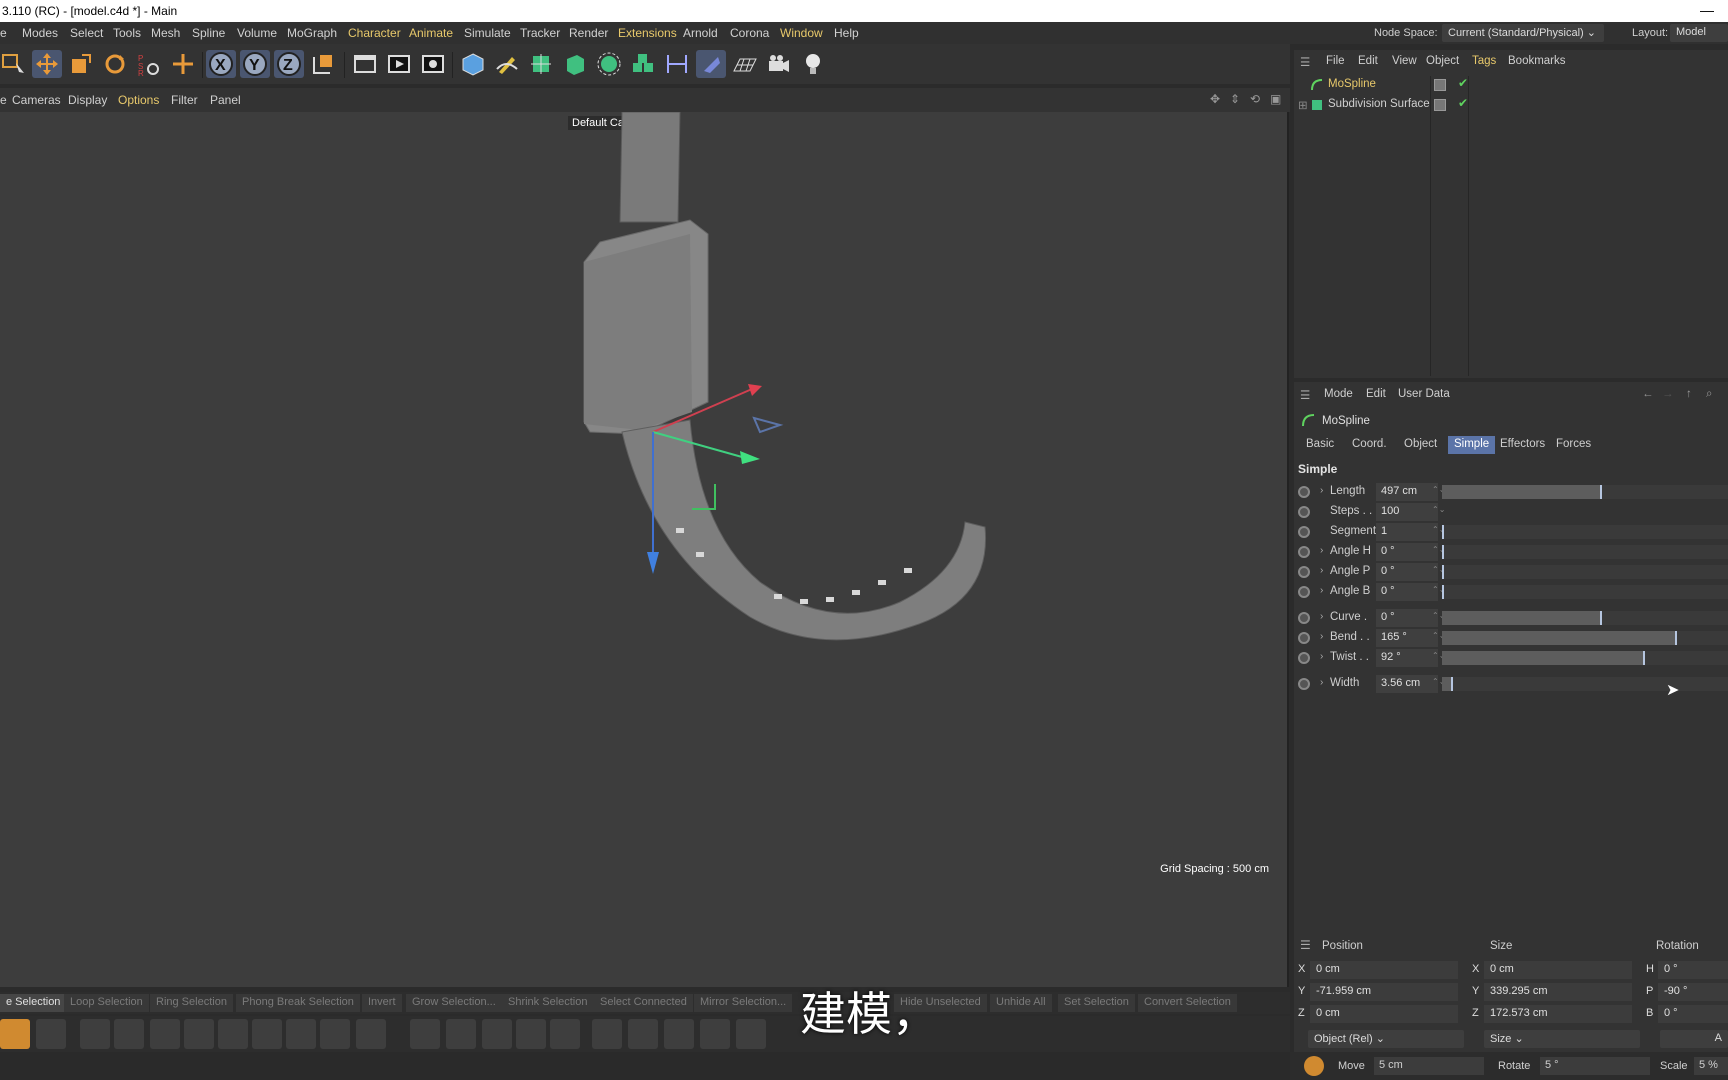 The image size is (1728, 1080). Describe the element at coordinates (1338, 394) in the screenshot. I see `am-menu-mode: Mode` at that location.